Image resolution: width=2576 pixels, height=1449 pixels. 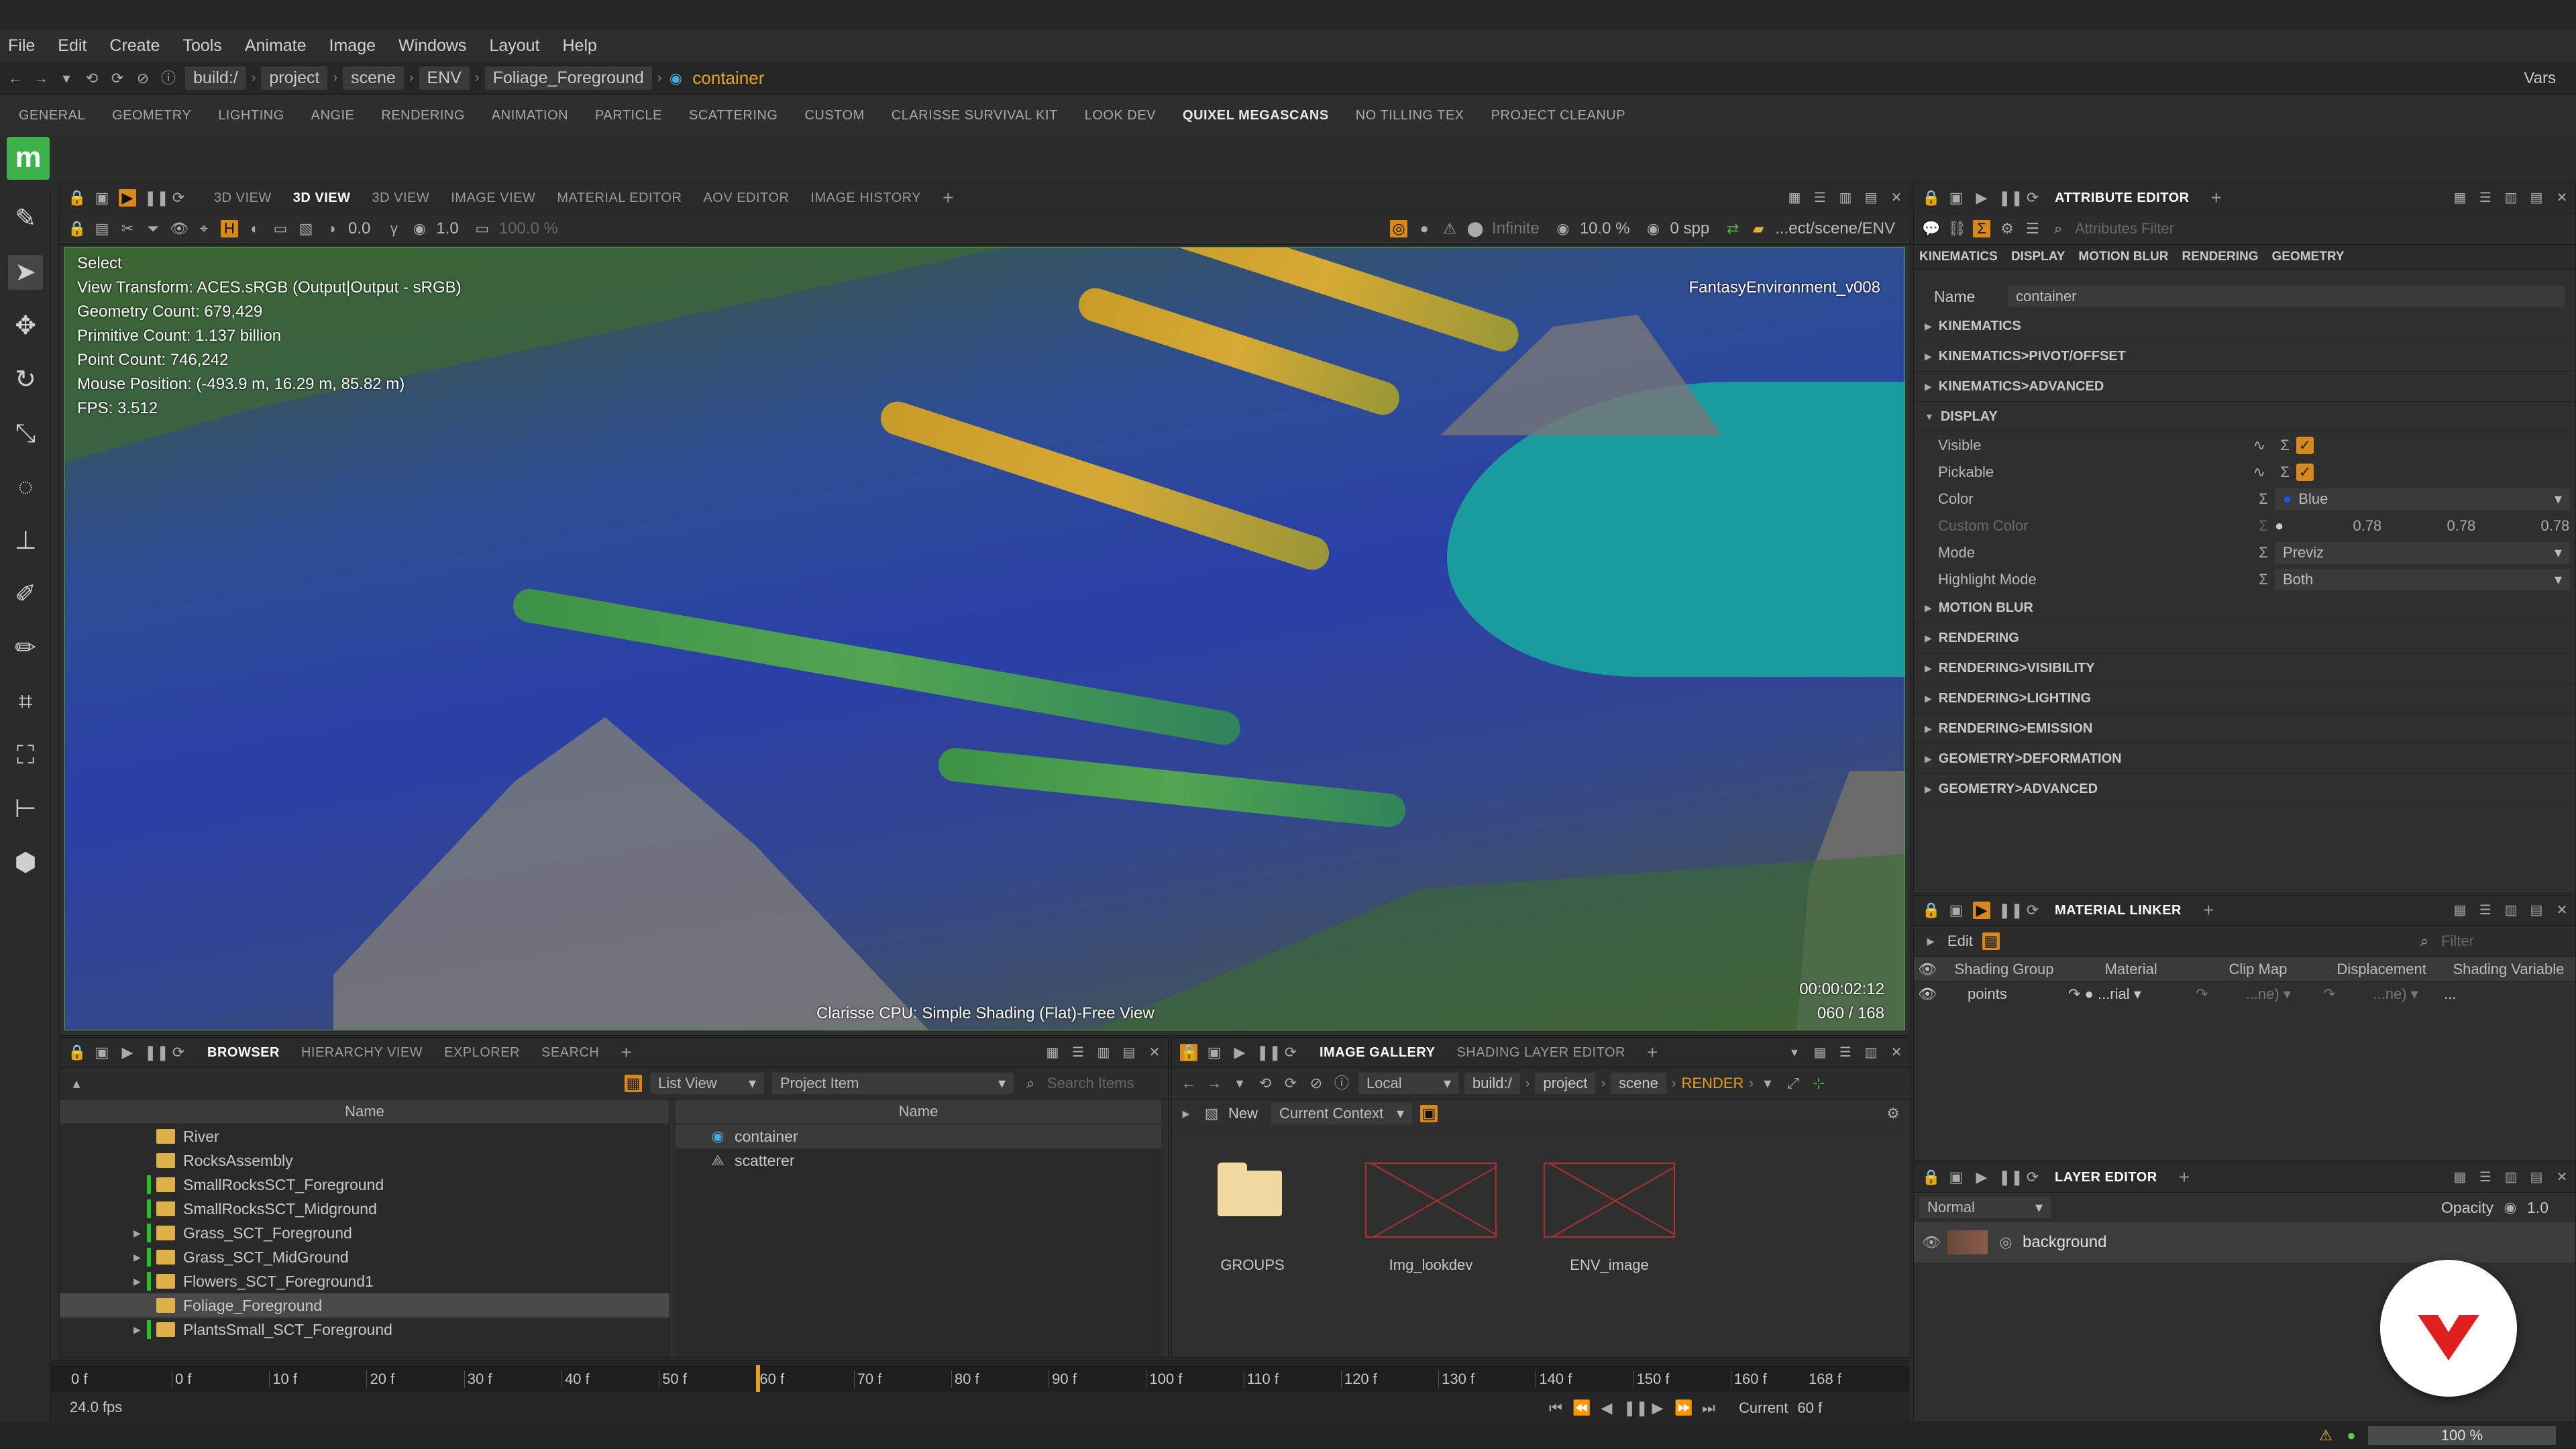 What do you see at coordinates (364, 1281) in the screenshot?
I see `tree-row: ▶ Flowers_SCT_Foreground1` at bounding box center [364, 1281].